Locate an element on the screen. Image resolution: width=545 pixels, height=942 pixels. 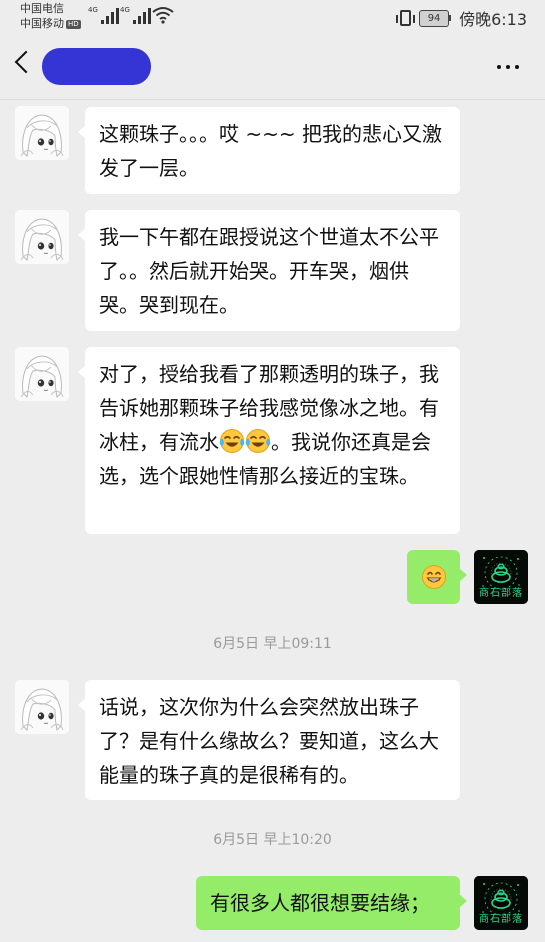
back-arrow-icon is located at coordinates (26, 62).